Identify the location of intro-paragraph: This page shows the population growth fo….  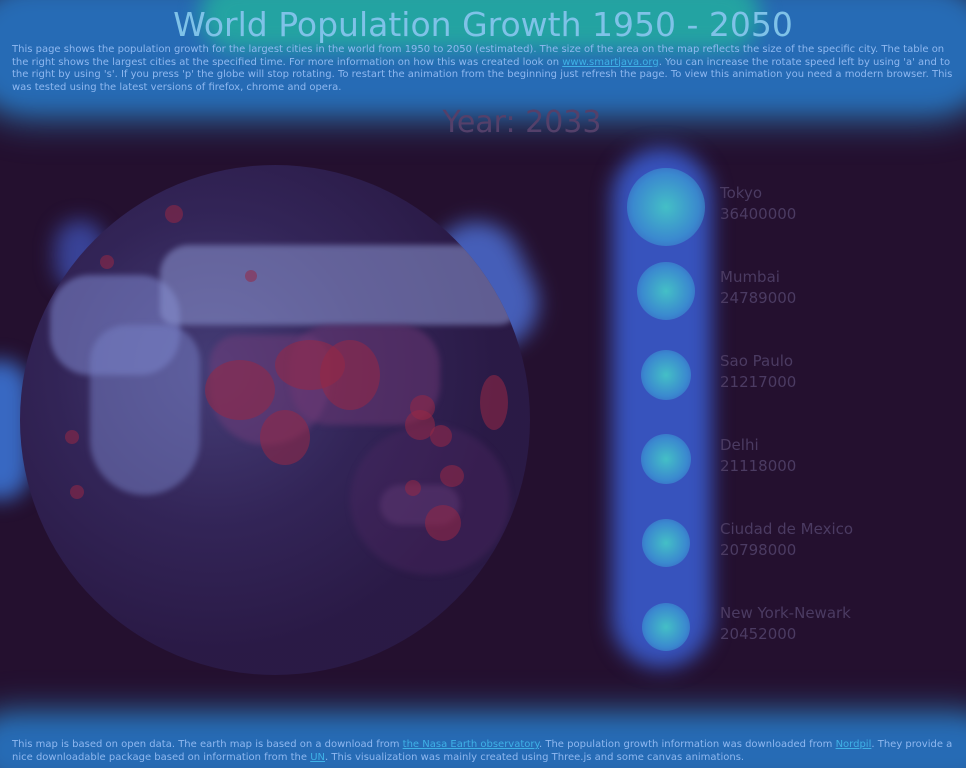
(484, 69).